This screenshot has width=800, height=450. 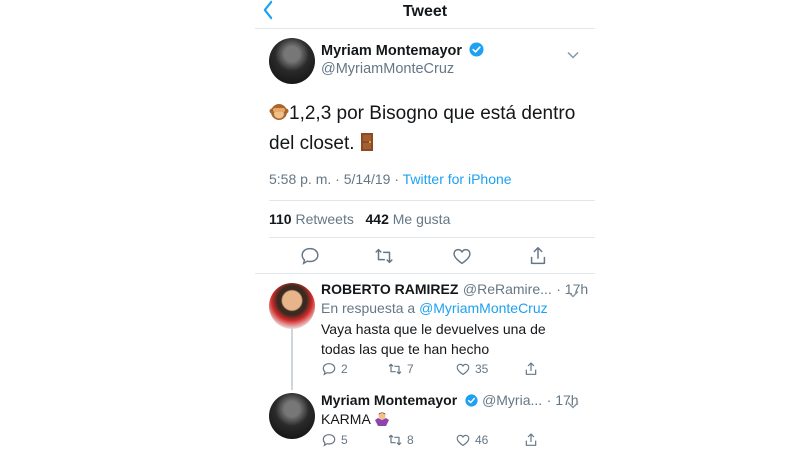 What do you see at coordinates (471, 369) in the screenshot?
I see `reply-like-button: 35` at bounding box center [471, 369].